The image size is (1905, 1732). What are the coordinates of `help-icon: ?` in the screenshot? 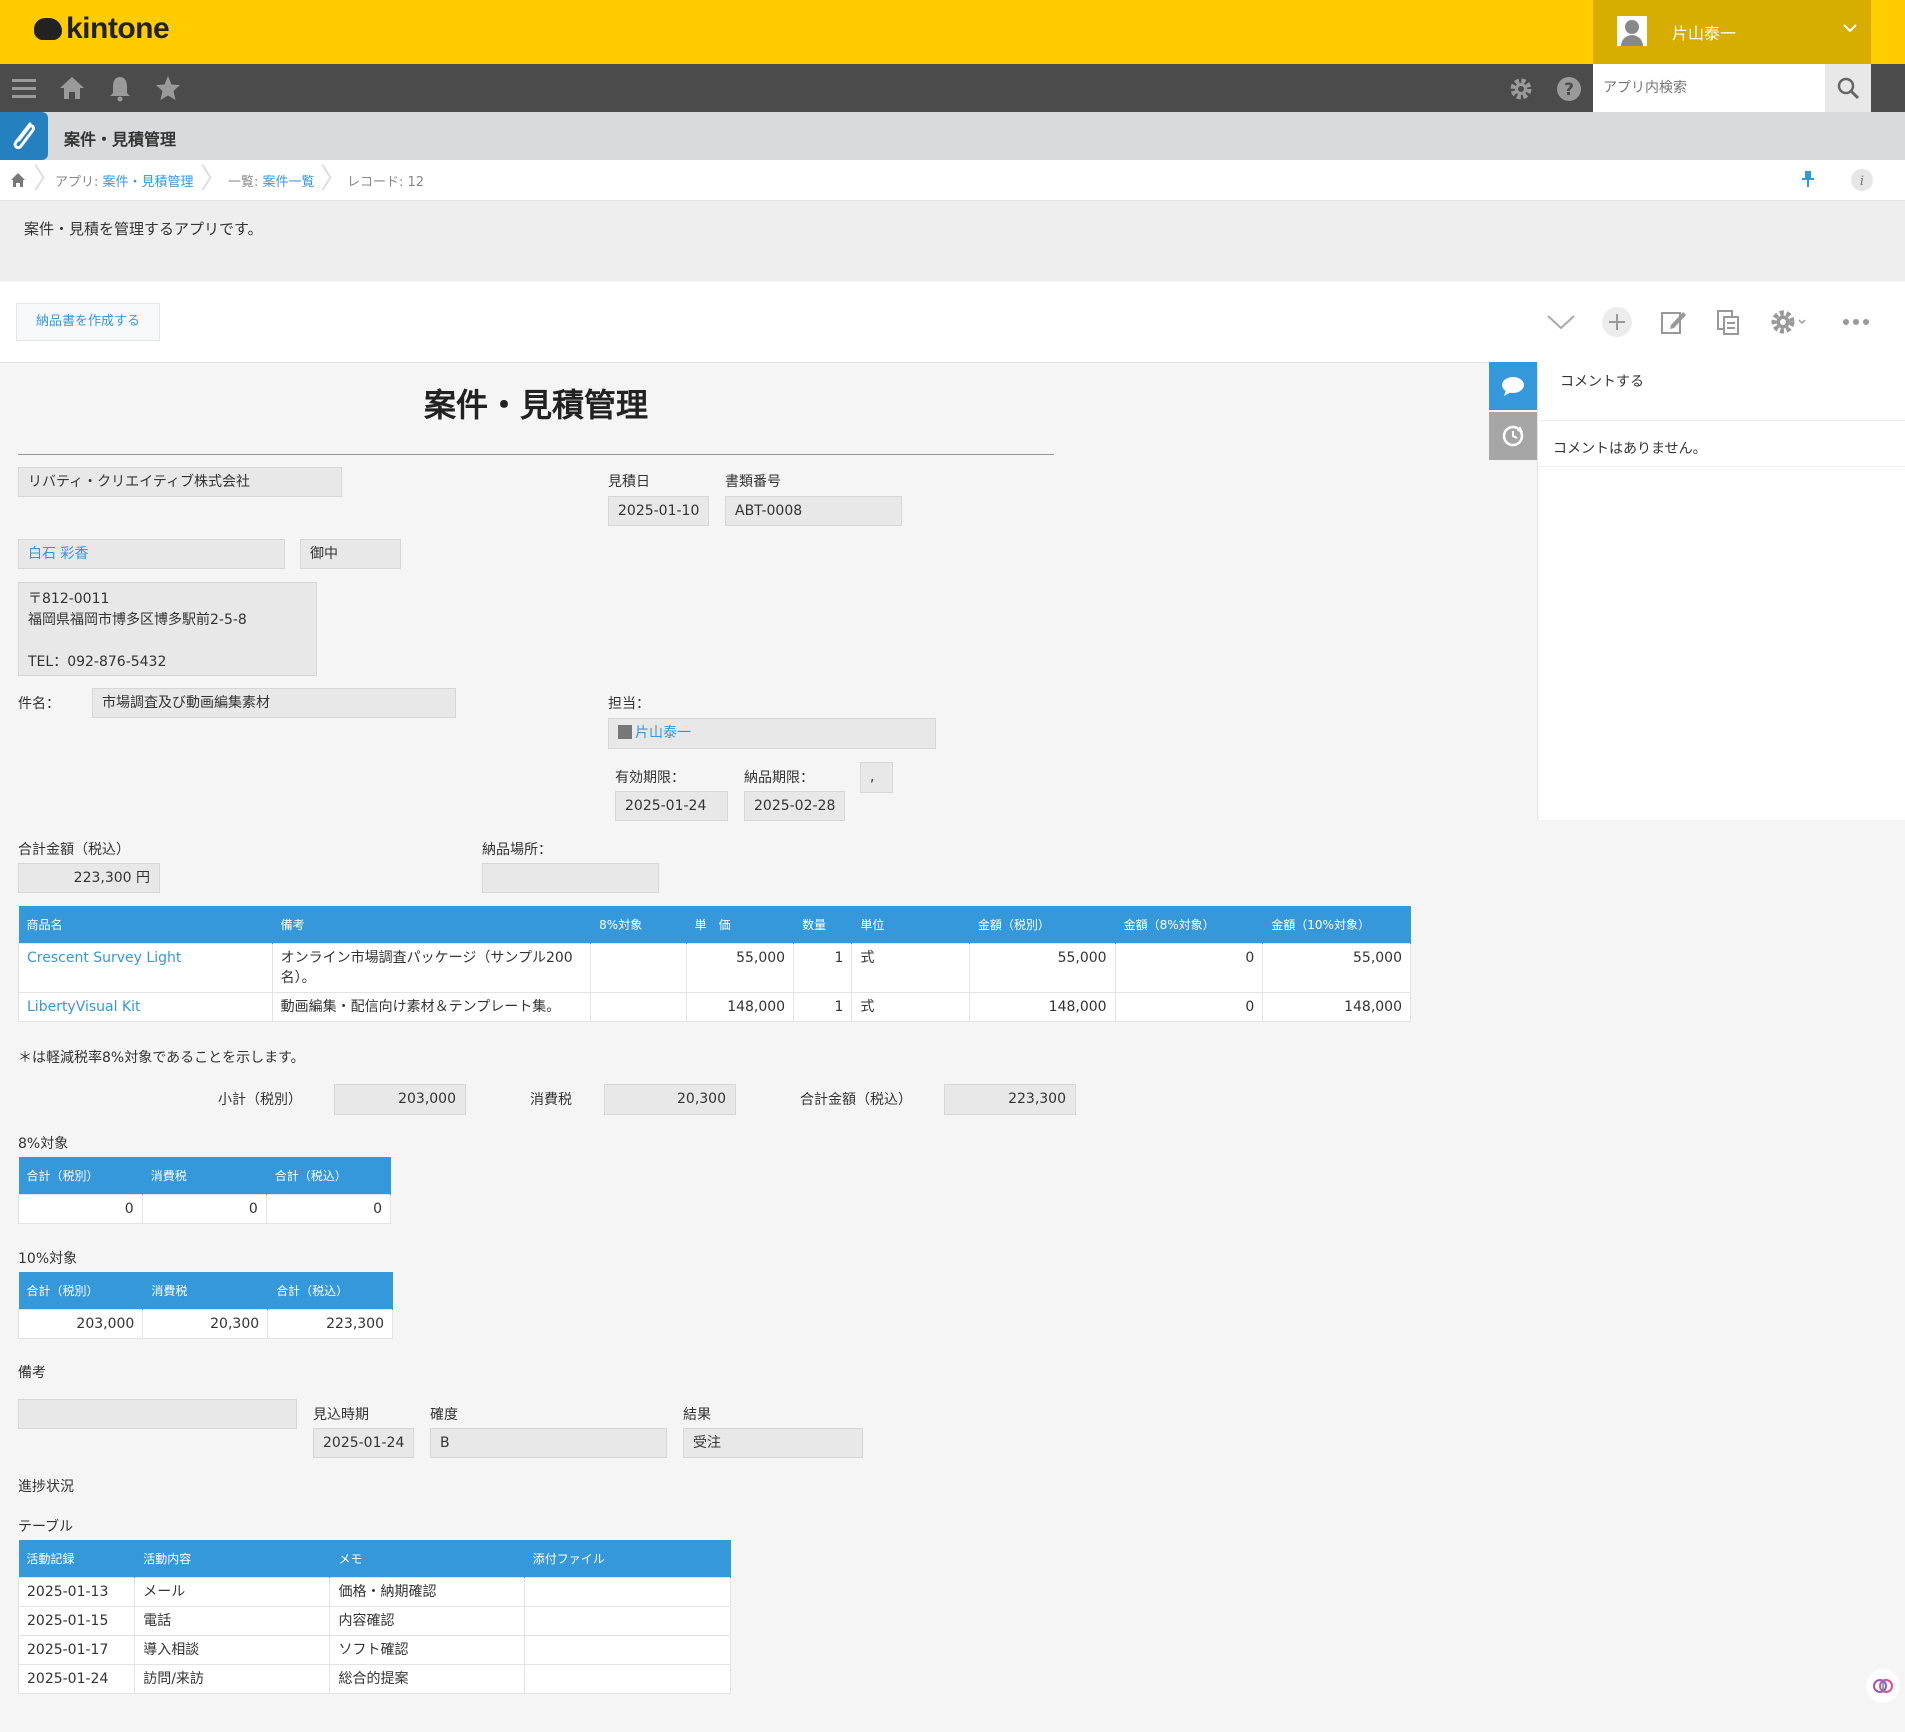 It's located at (1569, 91).